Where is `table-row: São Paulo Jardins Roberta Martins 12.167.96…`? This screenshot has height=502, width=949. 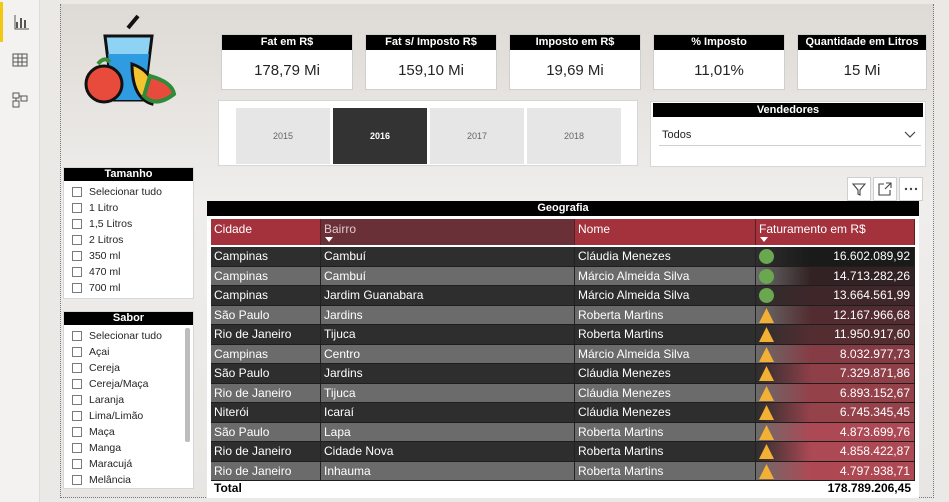 table-row: São Paulo Jardins Roberta Martins 12.167.96… is located at coordinates (563, 315).